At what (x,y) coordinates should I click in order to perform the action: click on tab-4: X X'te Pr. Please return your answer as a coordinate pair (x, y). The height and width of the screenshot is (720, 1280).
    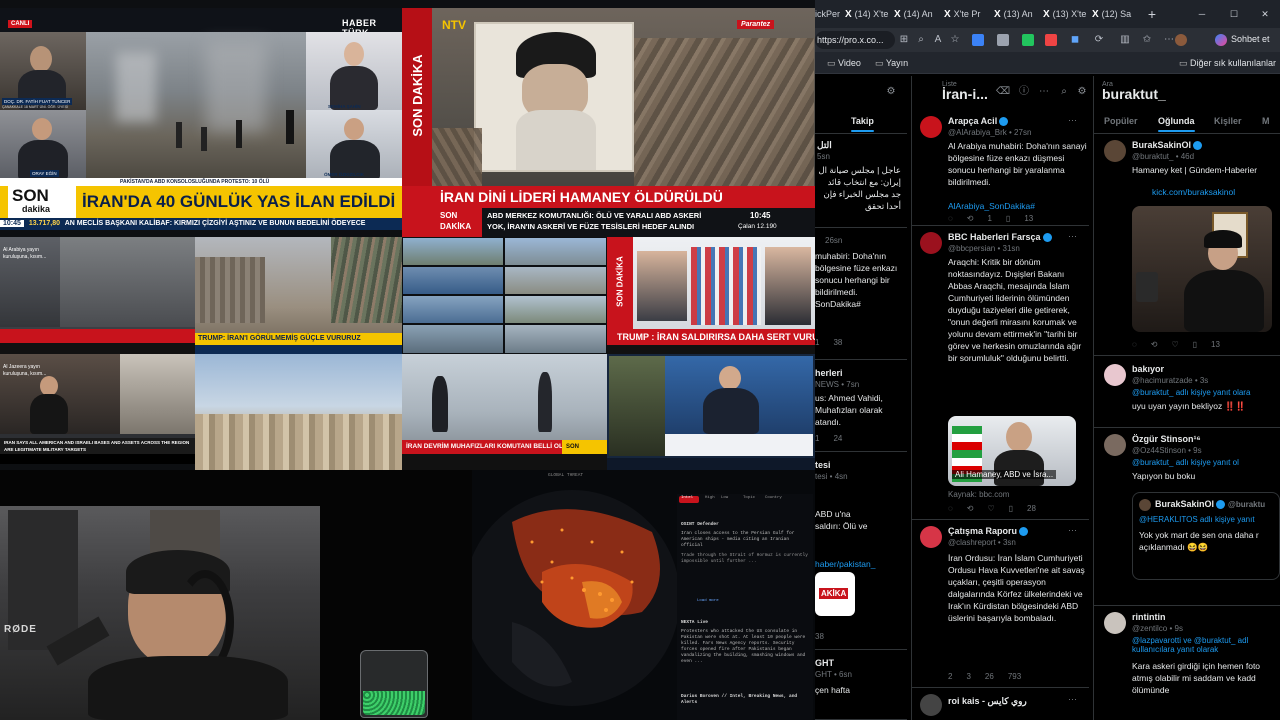
    Looking at the image, I should click on (967, 14).